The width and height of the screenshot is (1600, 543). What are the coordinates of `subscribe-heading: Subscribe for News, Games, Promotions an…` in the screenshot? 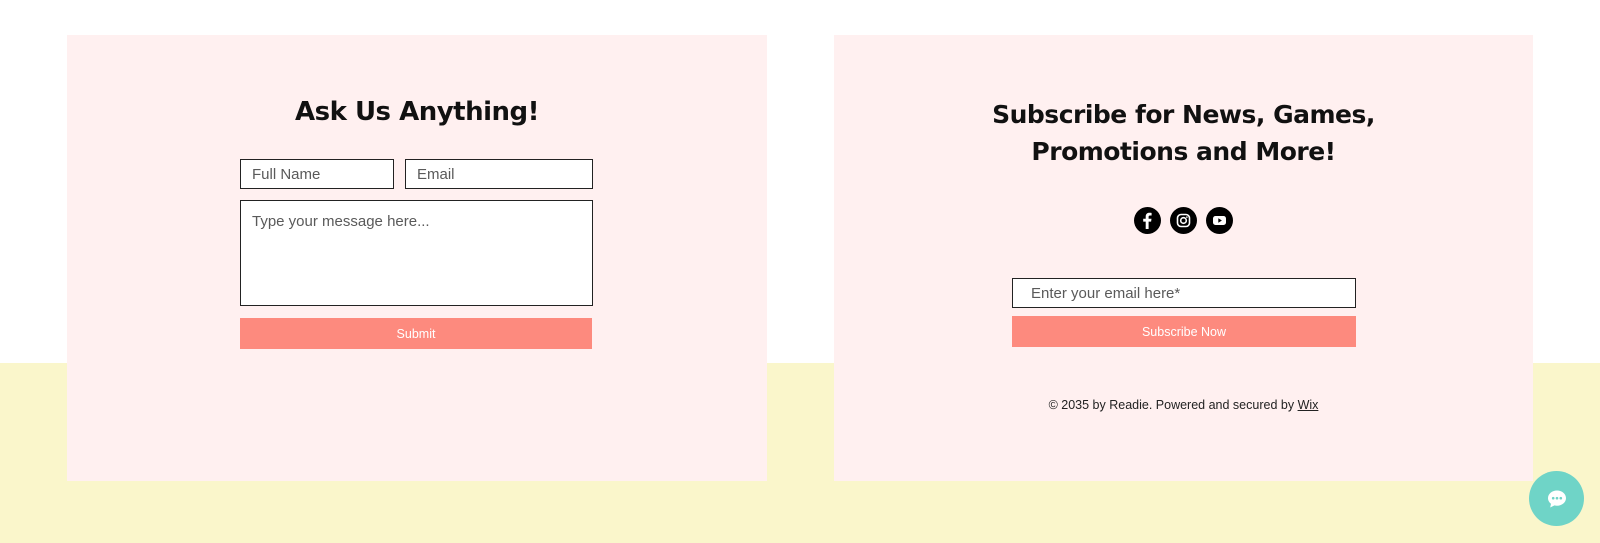 It's located at (1183, 133).